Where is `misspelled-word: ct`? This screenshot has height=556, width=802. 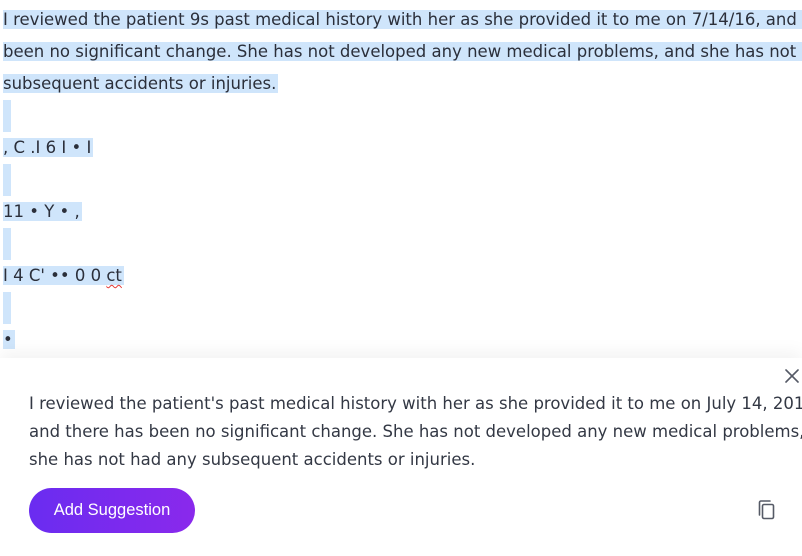 misspelled-word: ct is located at coordinates (114, 275).